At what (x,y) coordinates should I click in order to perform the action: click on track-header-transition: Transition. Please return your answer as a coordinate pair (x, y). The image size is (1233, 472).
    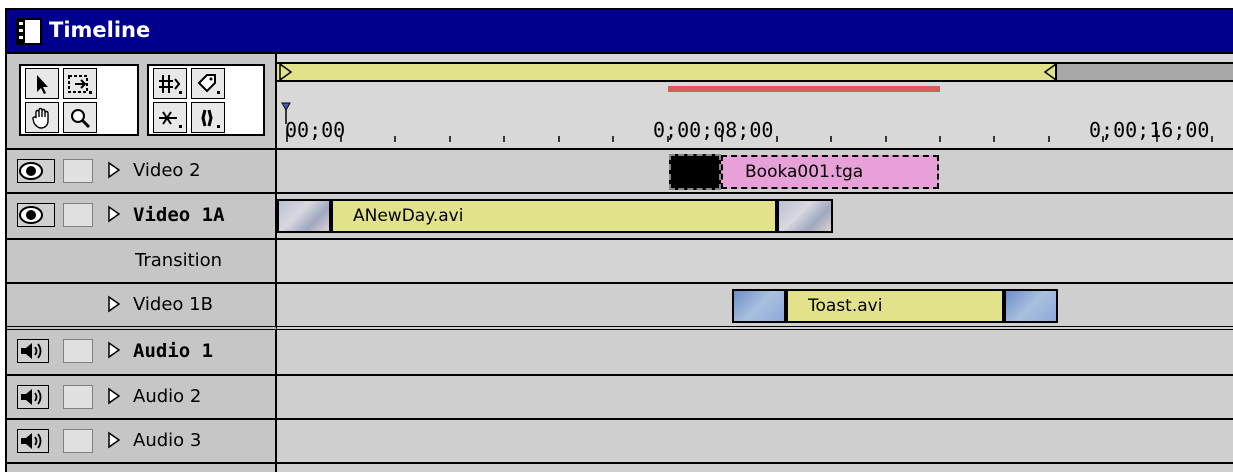
    Looking at the image, I should click on (142, 262).